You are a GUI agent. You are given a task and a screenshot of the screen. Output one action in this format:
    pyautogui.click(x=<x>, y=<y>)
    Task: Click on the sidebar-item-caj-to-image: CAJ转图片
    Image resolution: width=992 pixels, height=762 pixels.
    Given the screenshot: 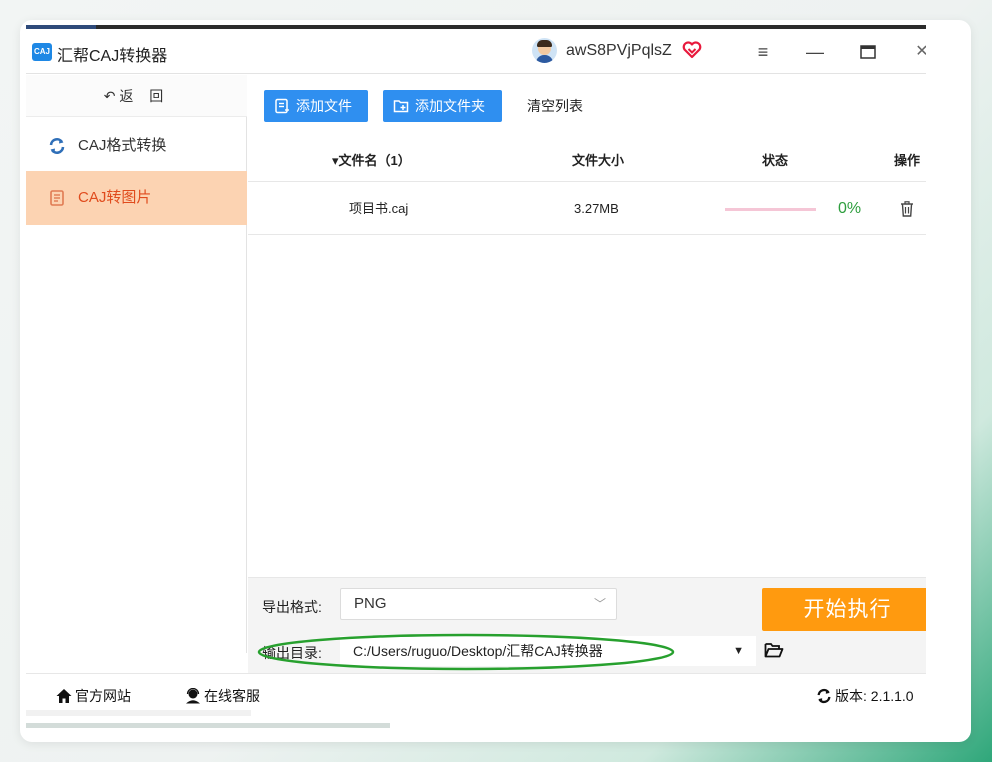 What is the action you would take?
    pyautogui.click(x=136, y=198)
    